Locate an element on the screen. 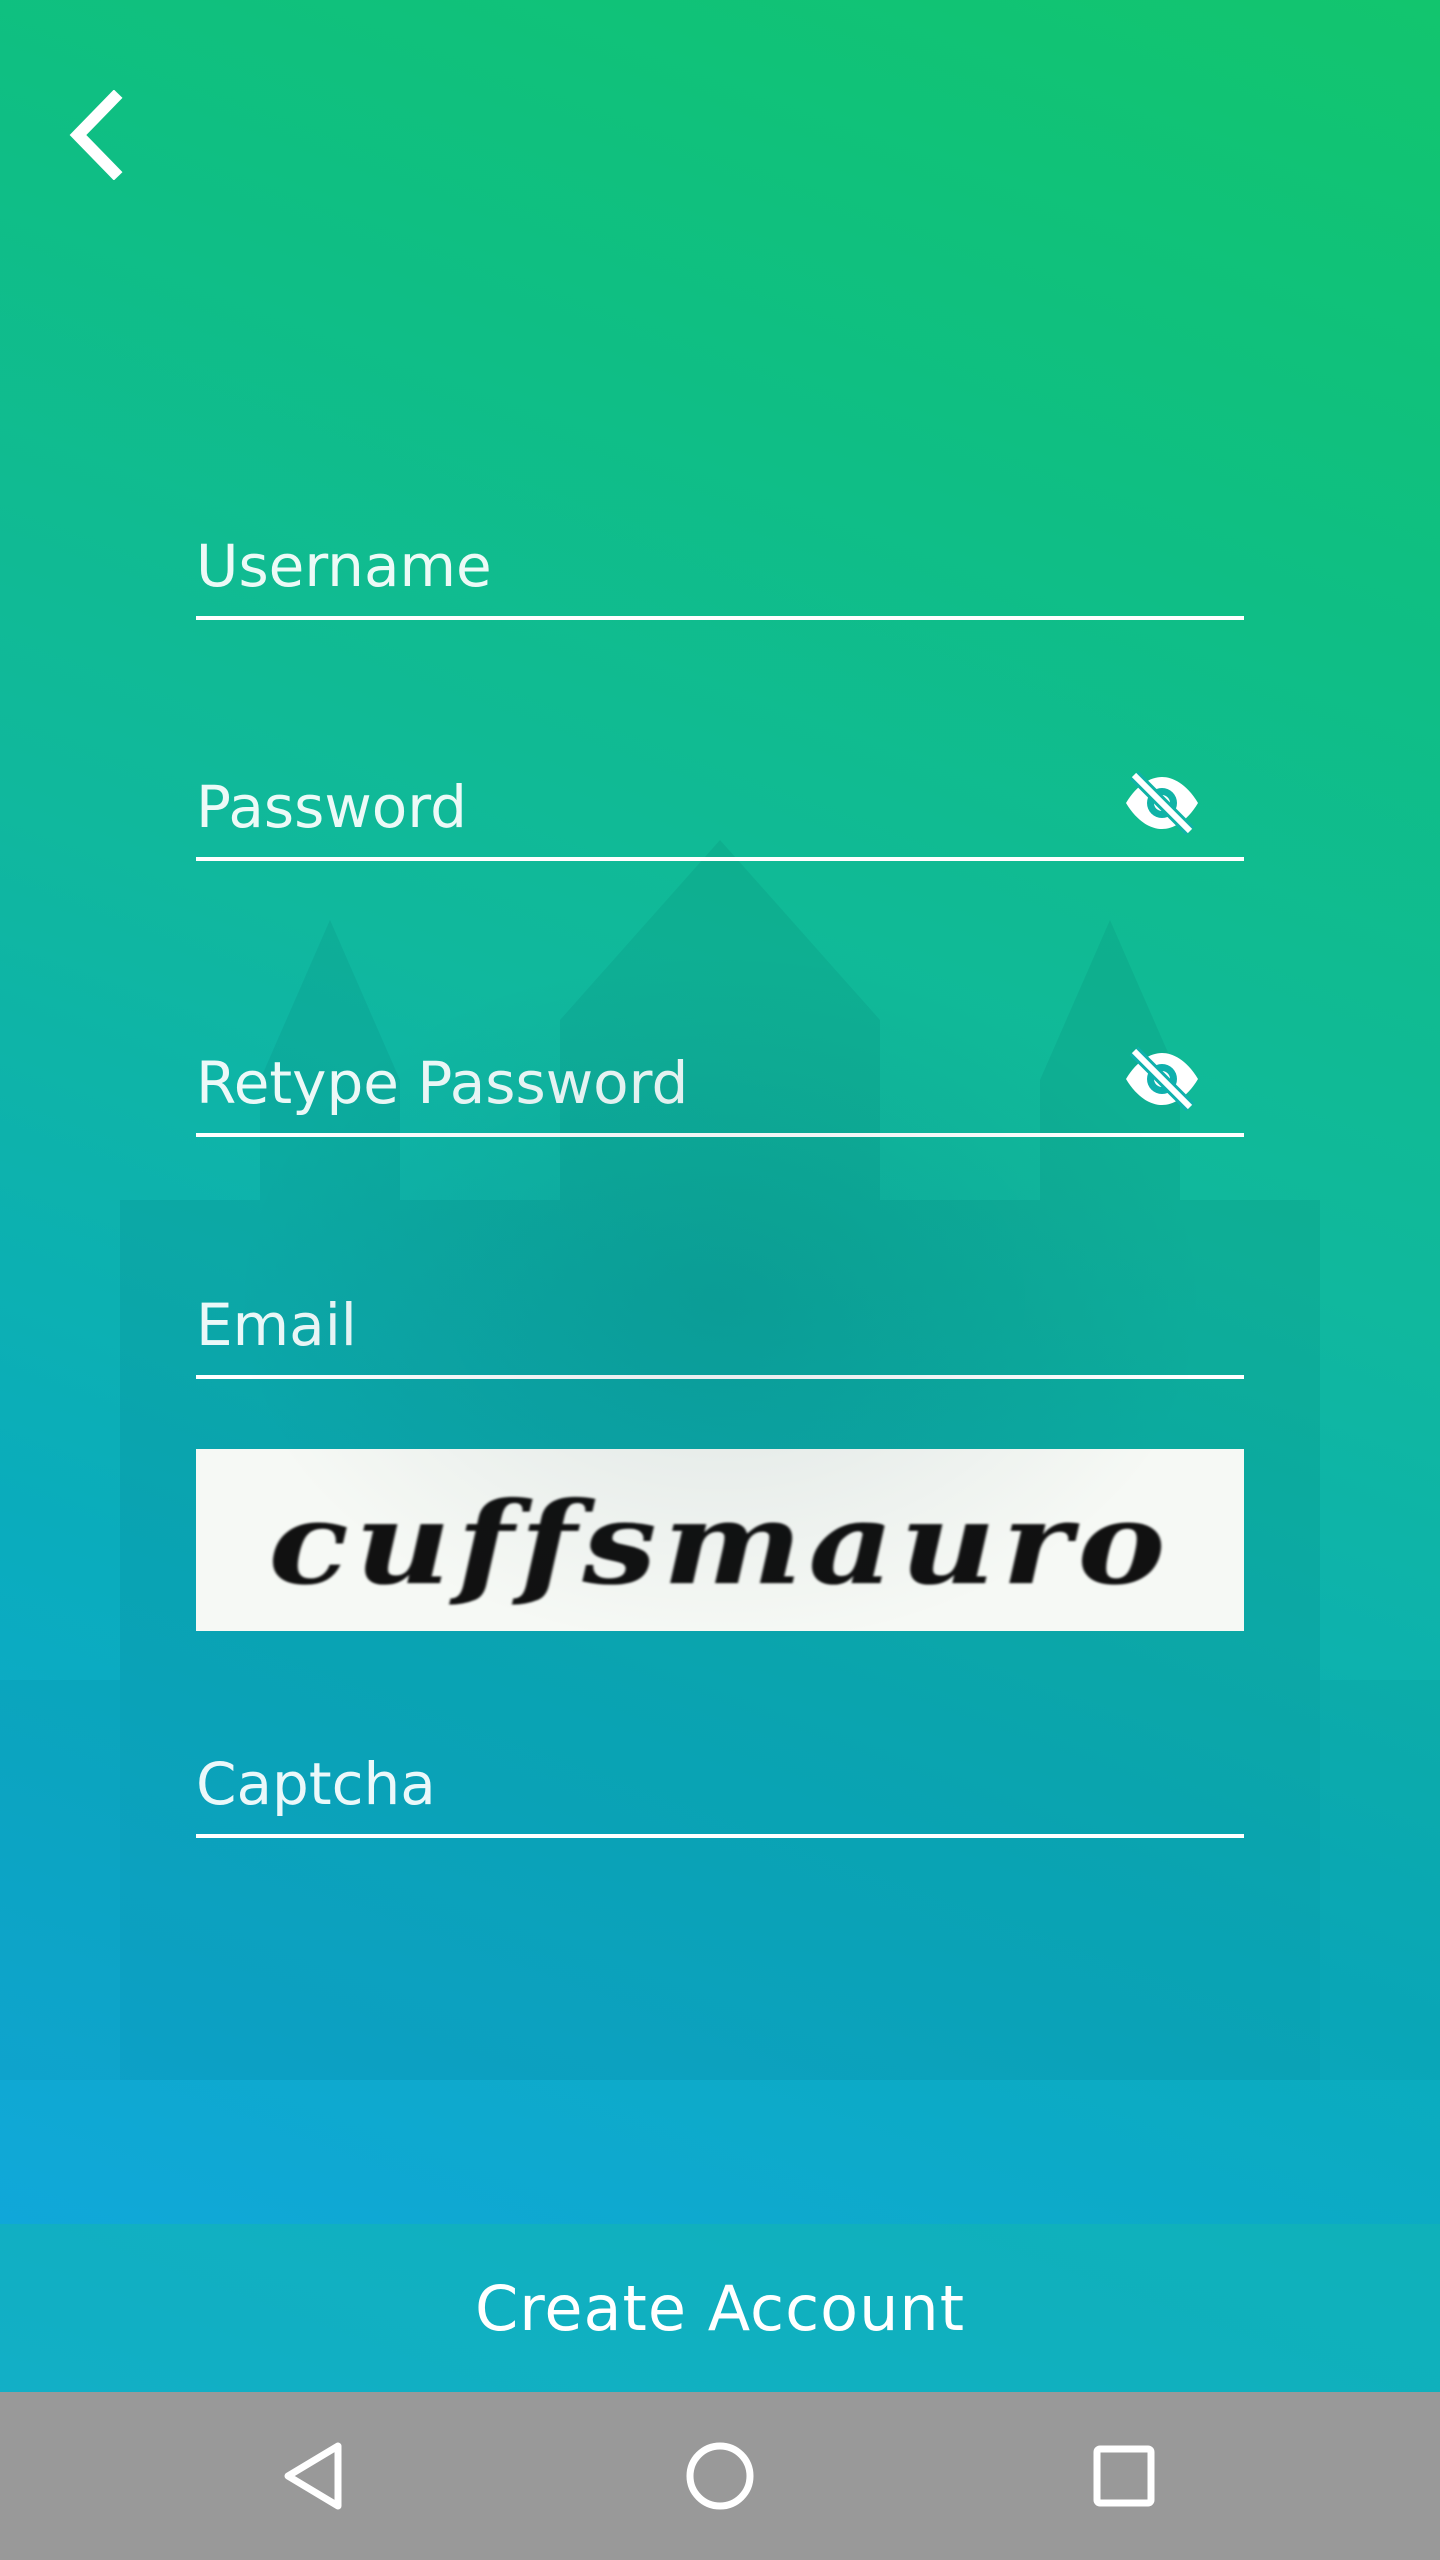 The width and height of the screenshot is (1440, 2560). captcha-field is located at coordinates (720, 1786).